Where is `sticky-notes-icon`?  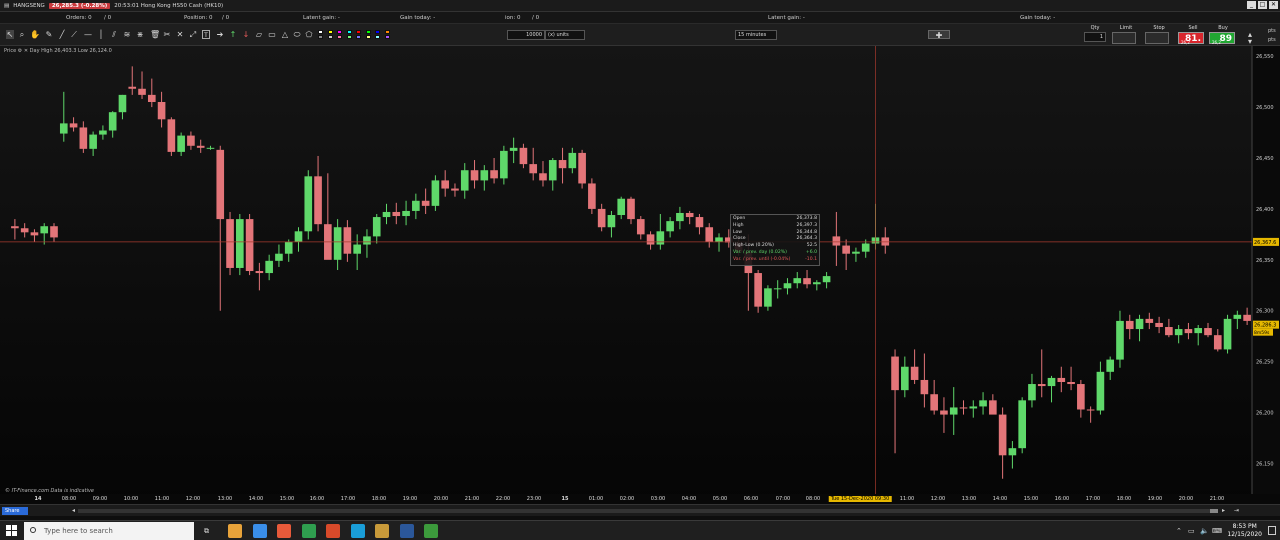
sticky-notes-icon is located at coordinates (382, 531).